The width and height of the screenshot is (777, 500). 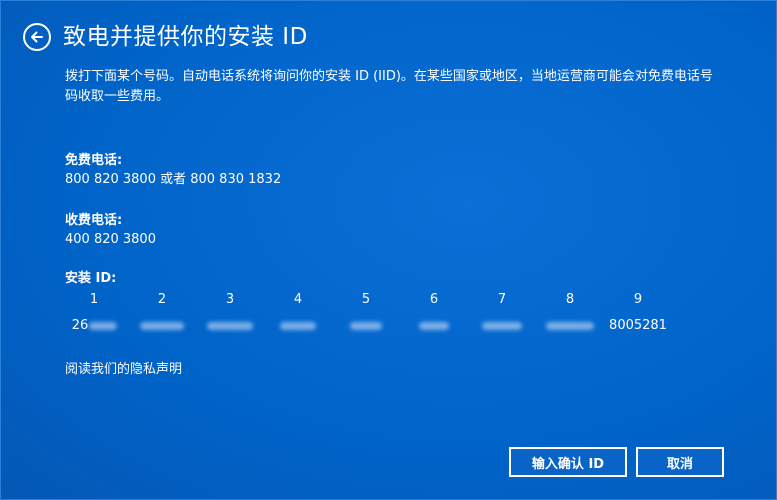 I want to click on iid-segment-1: 26, so click(x=94, y=325).